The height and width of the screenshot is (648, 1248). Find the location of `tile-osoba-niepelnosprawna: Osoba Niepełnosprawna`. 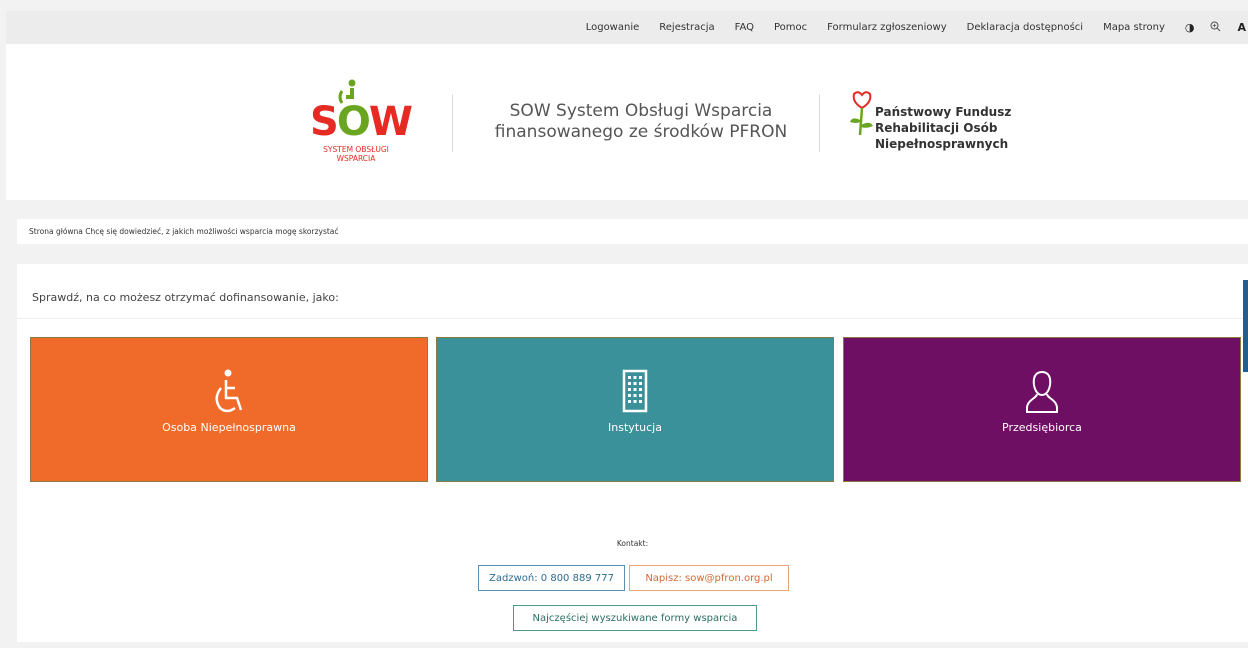

tile-osoba-niepelnosprawna: Osoba Niepełnosprawna is located at coordinates (229, 409).